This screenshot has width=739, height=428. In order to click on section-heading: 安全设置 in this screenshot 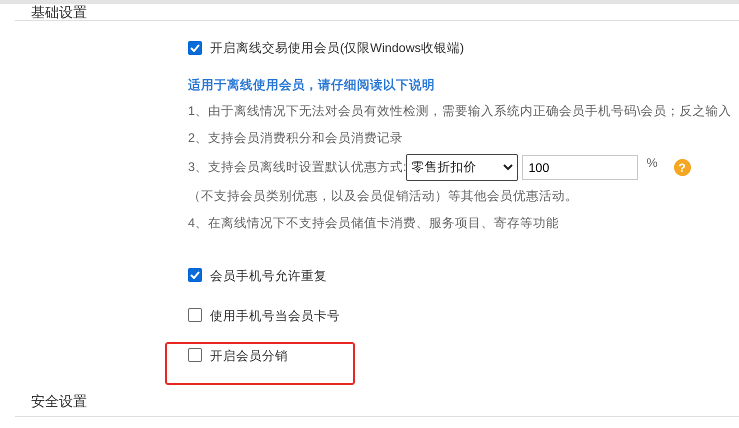, I will do `click(59, 401)`.